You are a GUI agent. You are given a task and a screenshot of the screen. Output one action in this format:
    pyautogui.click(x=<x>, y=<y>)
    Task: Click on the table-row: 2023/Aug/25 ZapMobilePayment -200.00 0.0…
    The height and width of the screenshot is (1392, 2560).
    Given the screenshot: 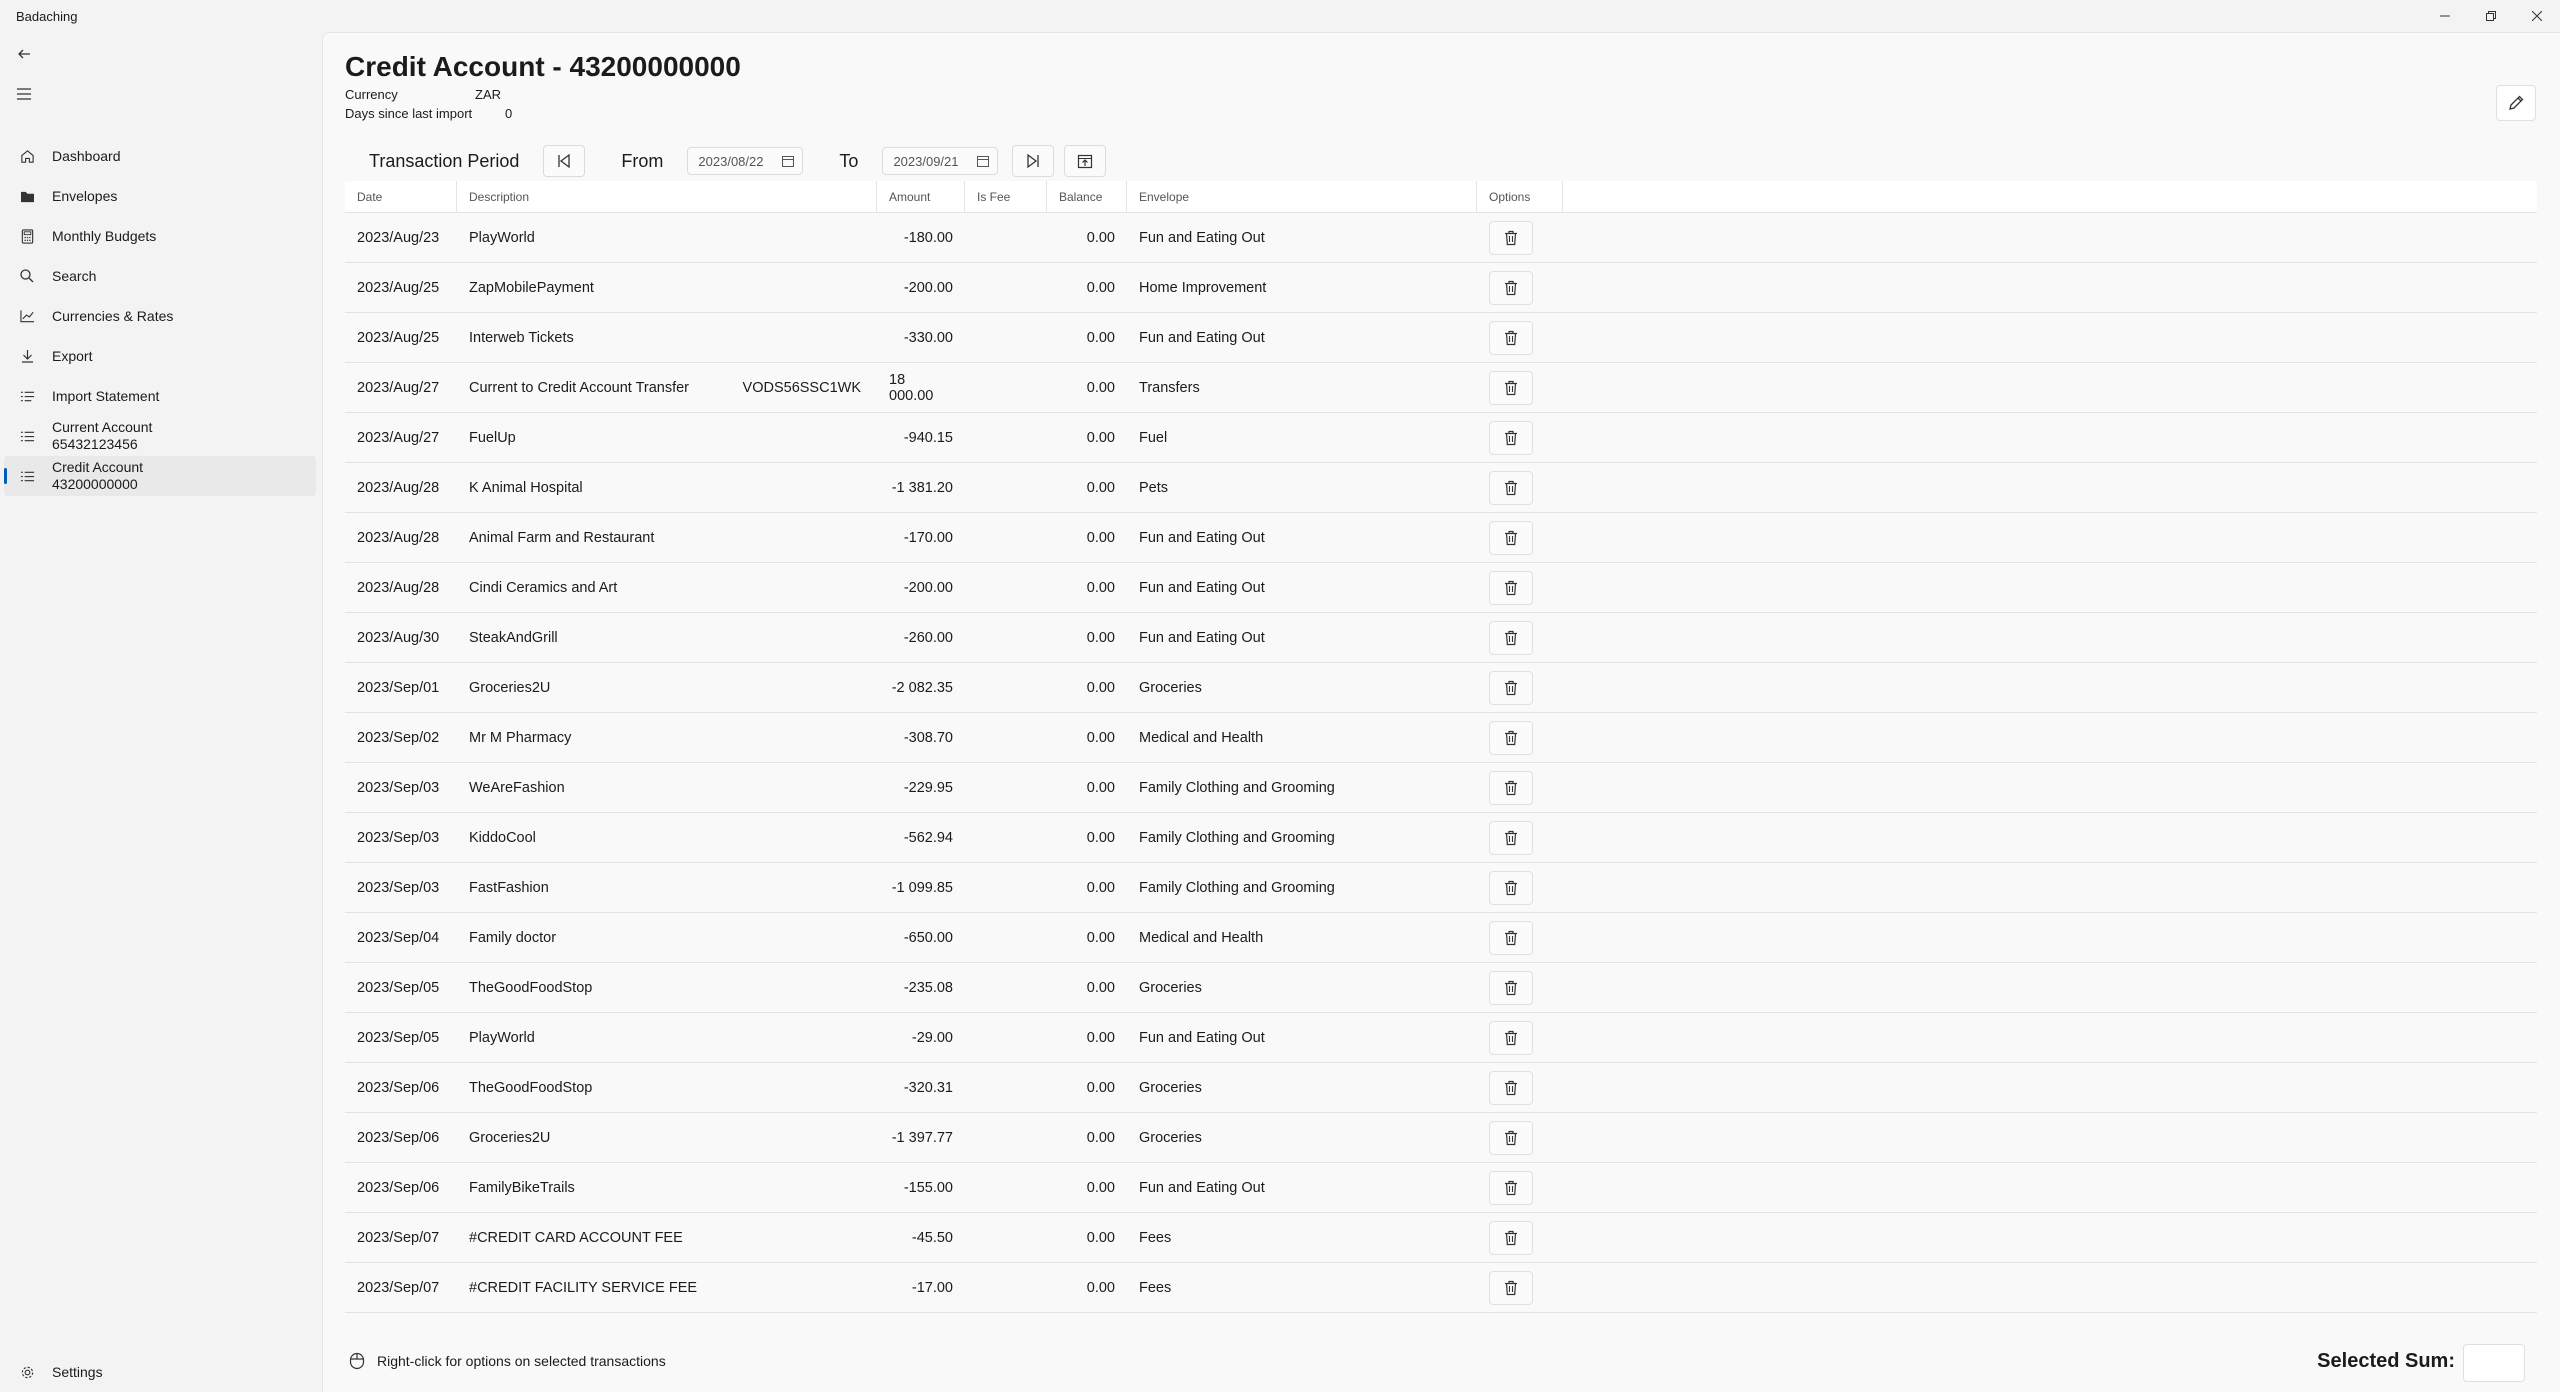 What is the action you would take?
    pyautogui.click(x=1441, y=288)
    